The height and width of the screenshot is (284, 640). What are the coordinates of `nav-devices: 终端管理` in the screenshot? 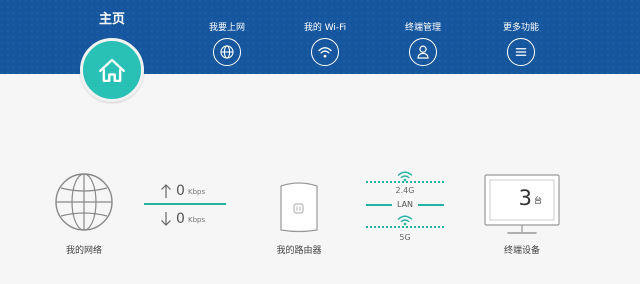 It's located at (423, 44).